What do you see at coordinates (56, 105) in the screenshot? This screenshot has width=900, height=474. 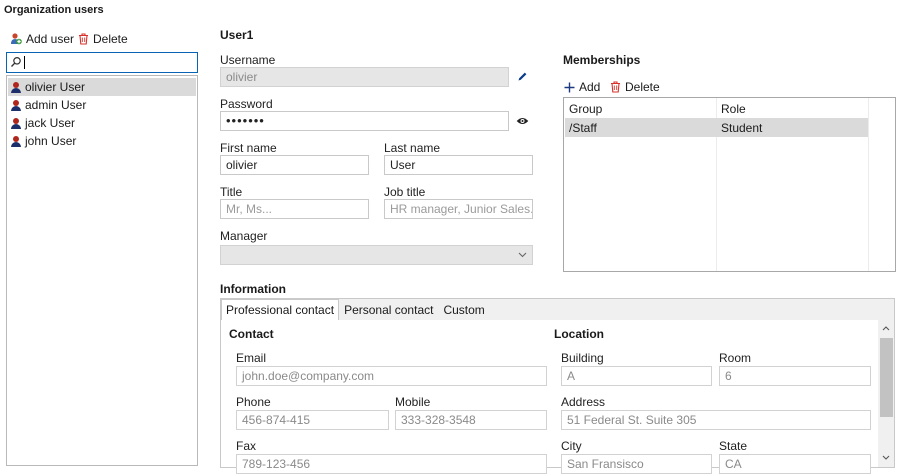 I see `user-label: admin User` at bounding box center [56, 105].